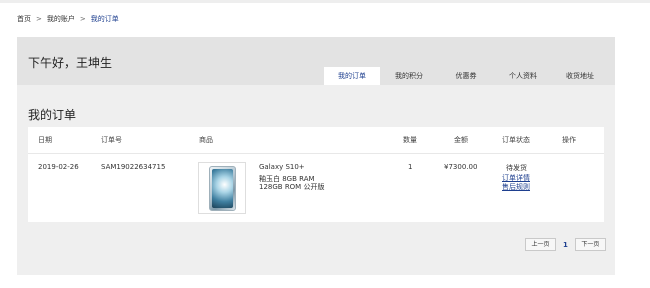  I want to click on breadcrumb-current: 我的订单, so click(104, 19).